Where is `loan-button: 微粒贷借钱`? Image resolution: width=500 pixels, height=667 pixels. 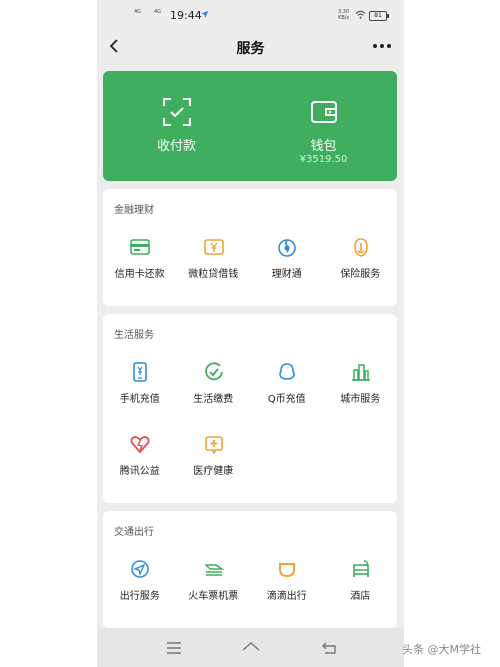
loan-button: 微粒贷借钱 is located at coordinates (214, 267).